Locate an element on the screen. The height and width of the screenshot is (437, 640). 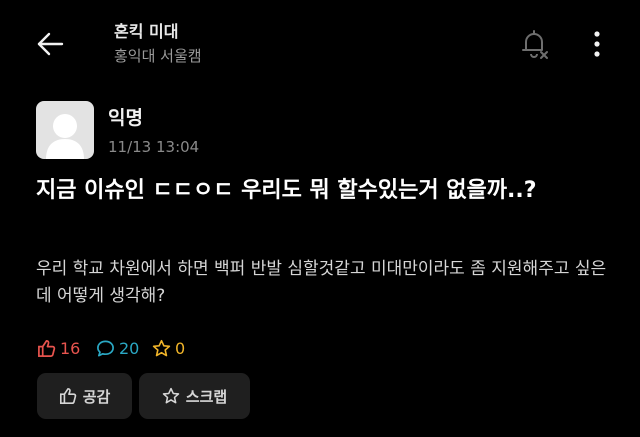
board-title: 혼킥 미대 is located at coordinates (146, 31).